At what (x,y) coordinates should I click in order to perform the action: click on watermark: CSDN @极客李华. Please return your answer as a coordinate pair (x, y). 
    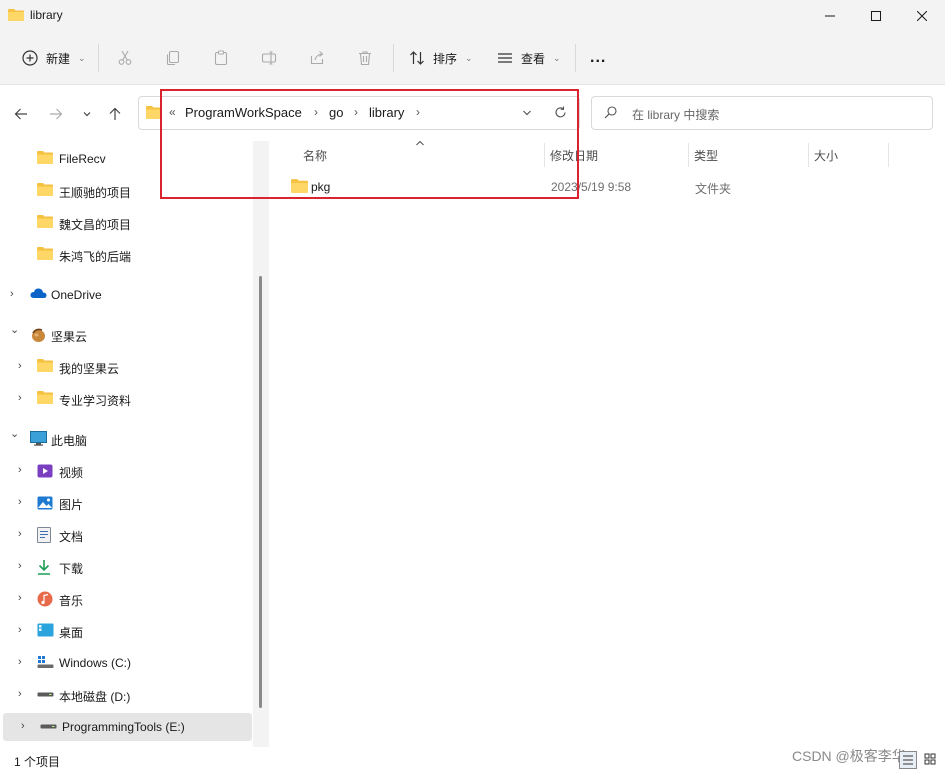
    Looking at the image, I should click on (849, 756).